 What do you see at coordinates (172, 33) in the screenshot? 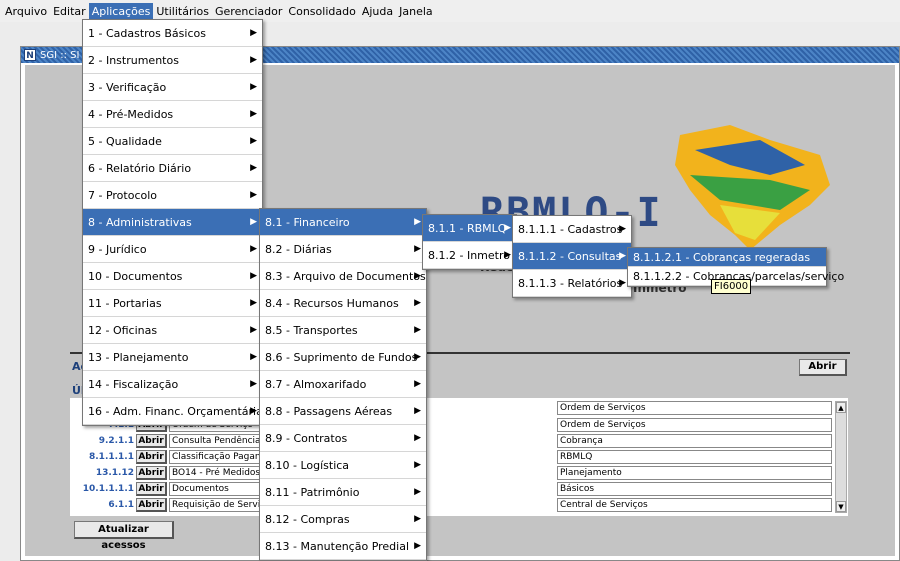
I see `menu-item-cadastros-basicos: 1 - Cadastros Básicos ▶` at bounding box center [172, 33].